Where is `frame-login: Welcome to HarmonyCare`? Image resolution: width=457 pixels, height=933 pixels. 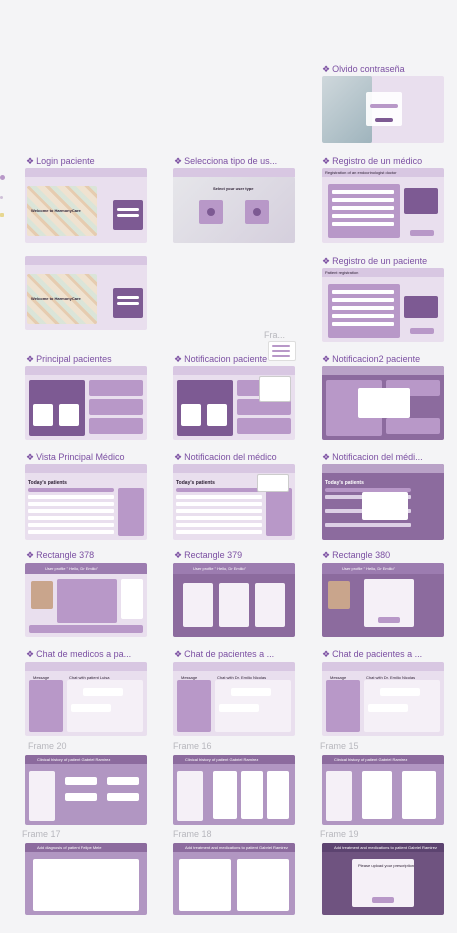
frame-login: Welcome to HarmonyCare is located at coordinates (86, 205).